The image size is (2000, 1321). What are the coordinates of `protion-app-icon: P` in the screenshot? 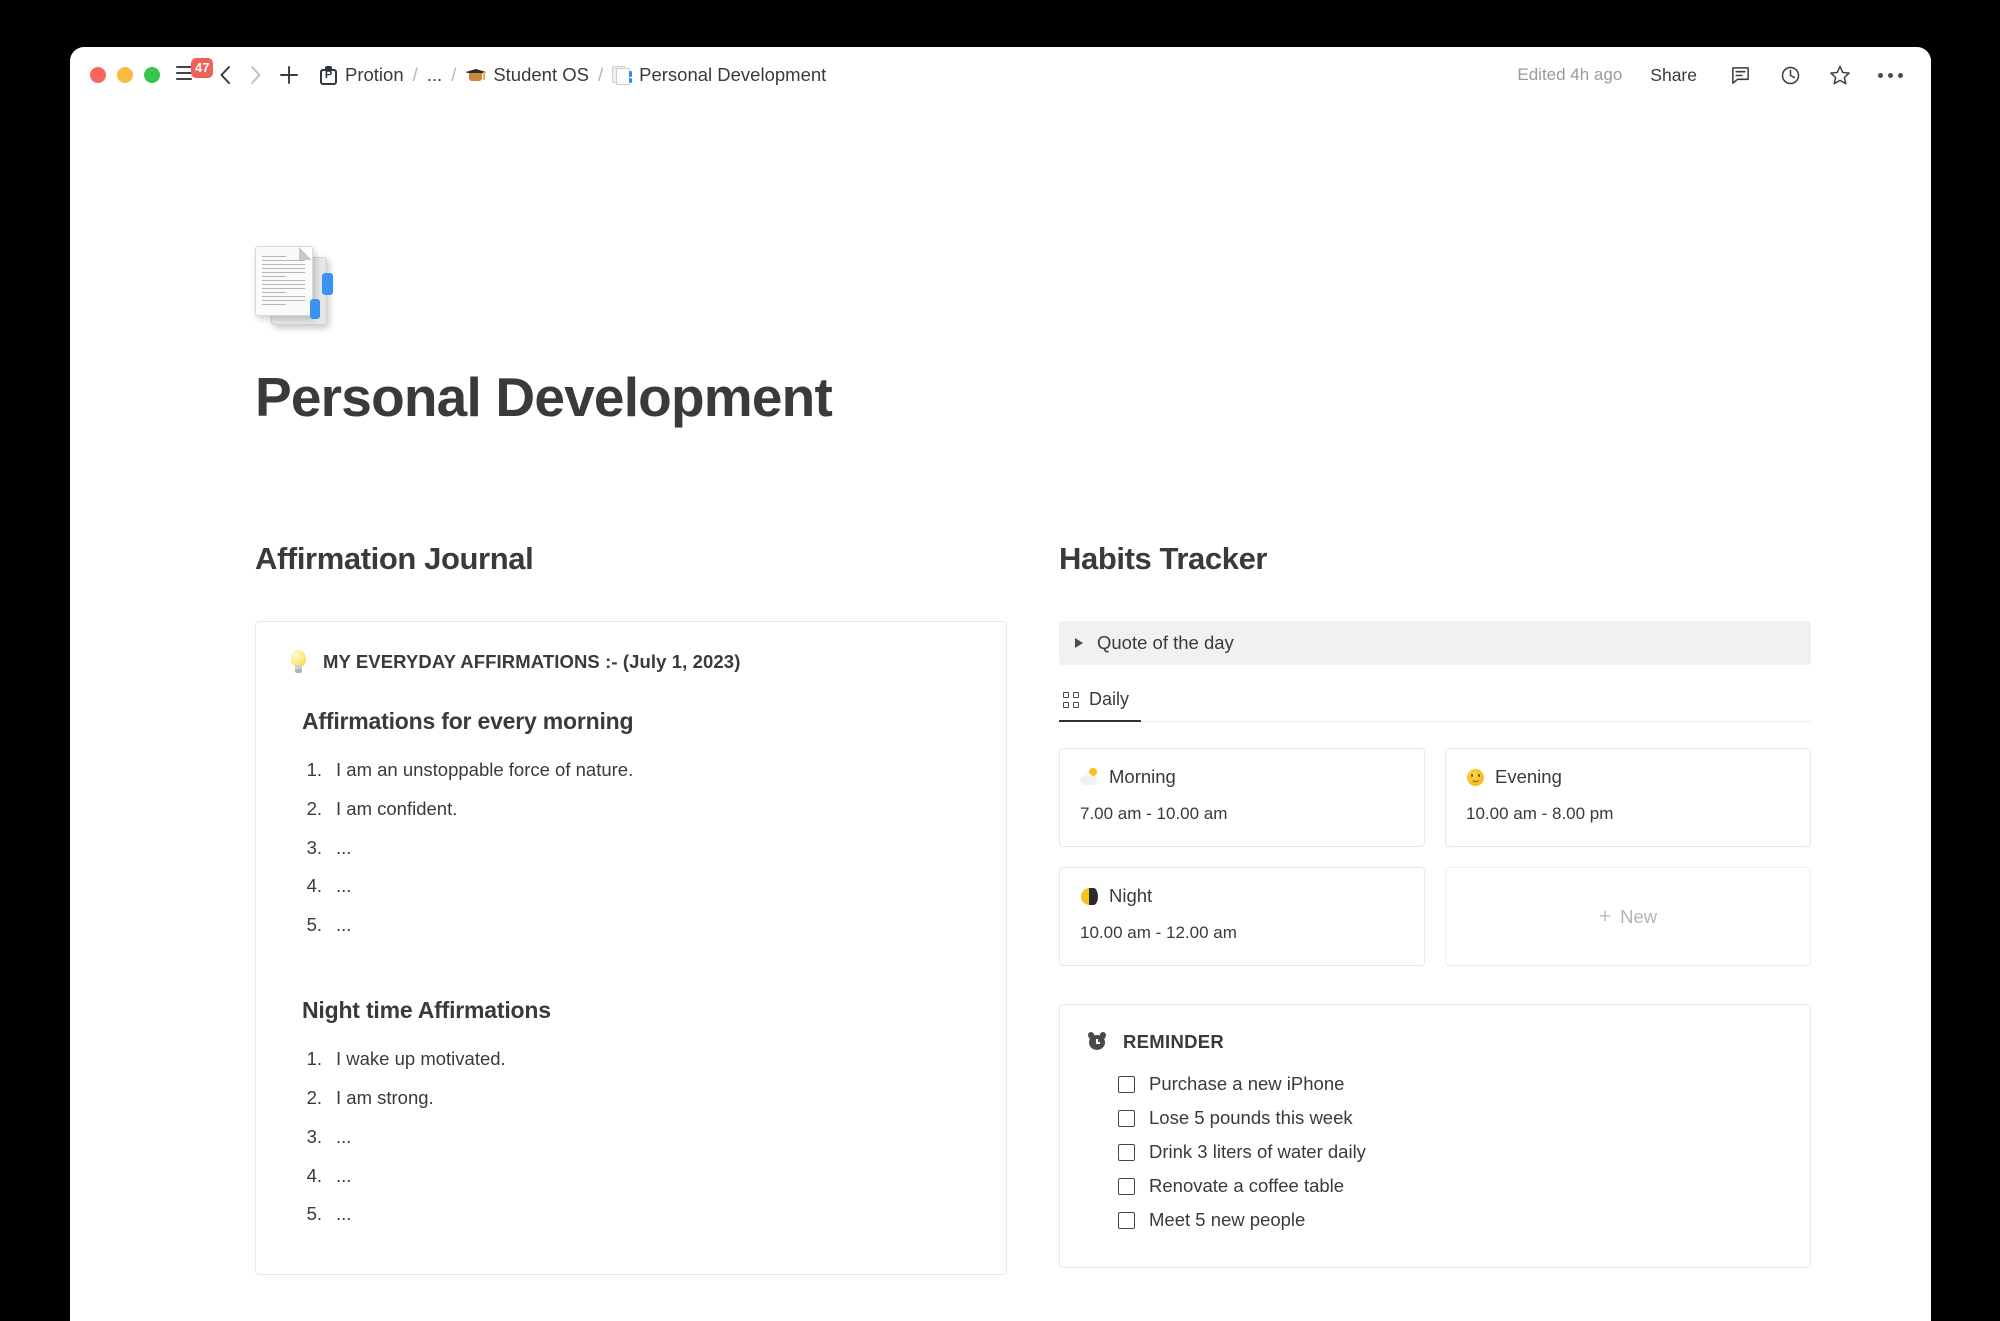 It's located at (328, 75).